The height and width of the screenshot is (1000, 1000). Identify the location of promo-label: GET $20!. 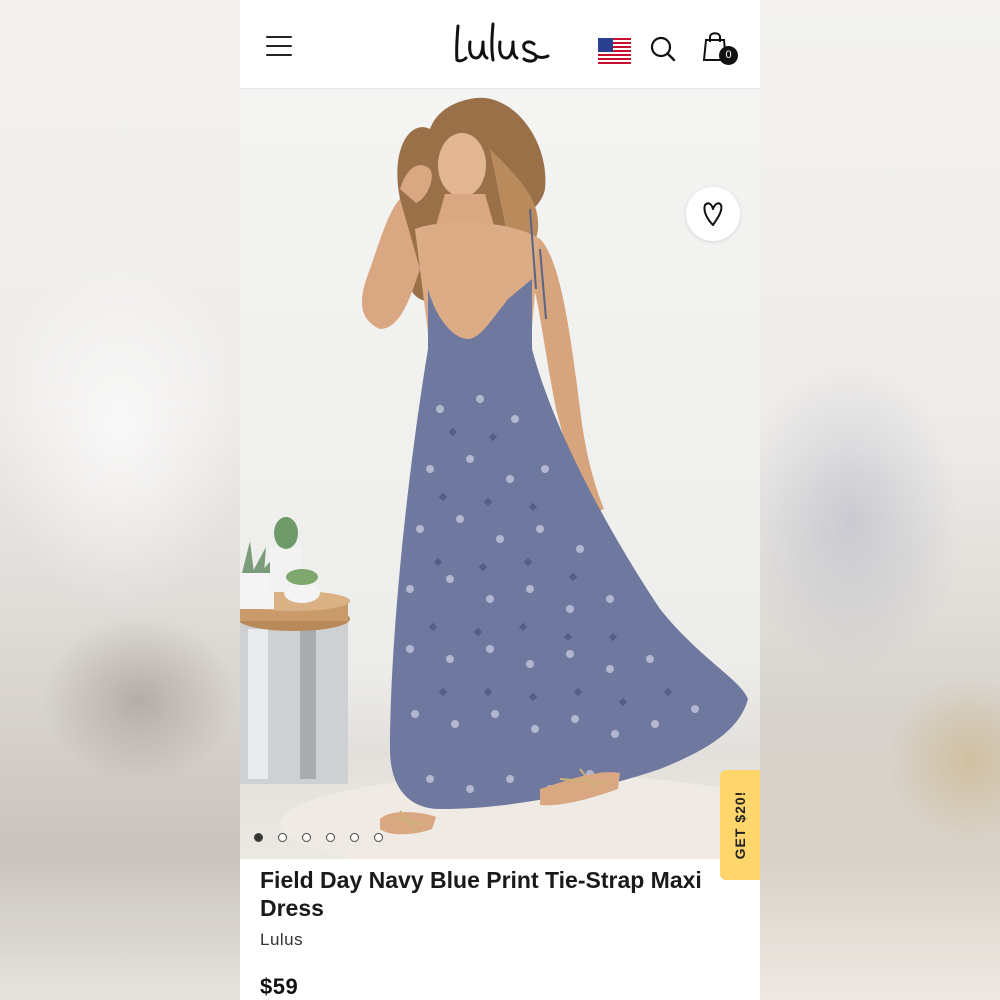
(740, 825).